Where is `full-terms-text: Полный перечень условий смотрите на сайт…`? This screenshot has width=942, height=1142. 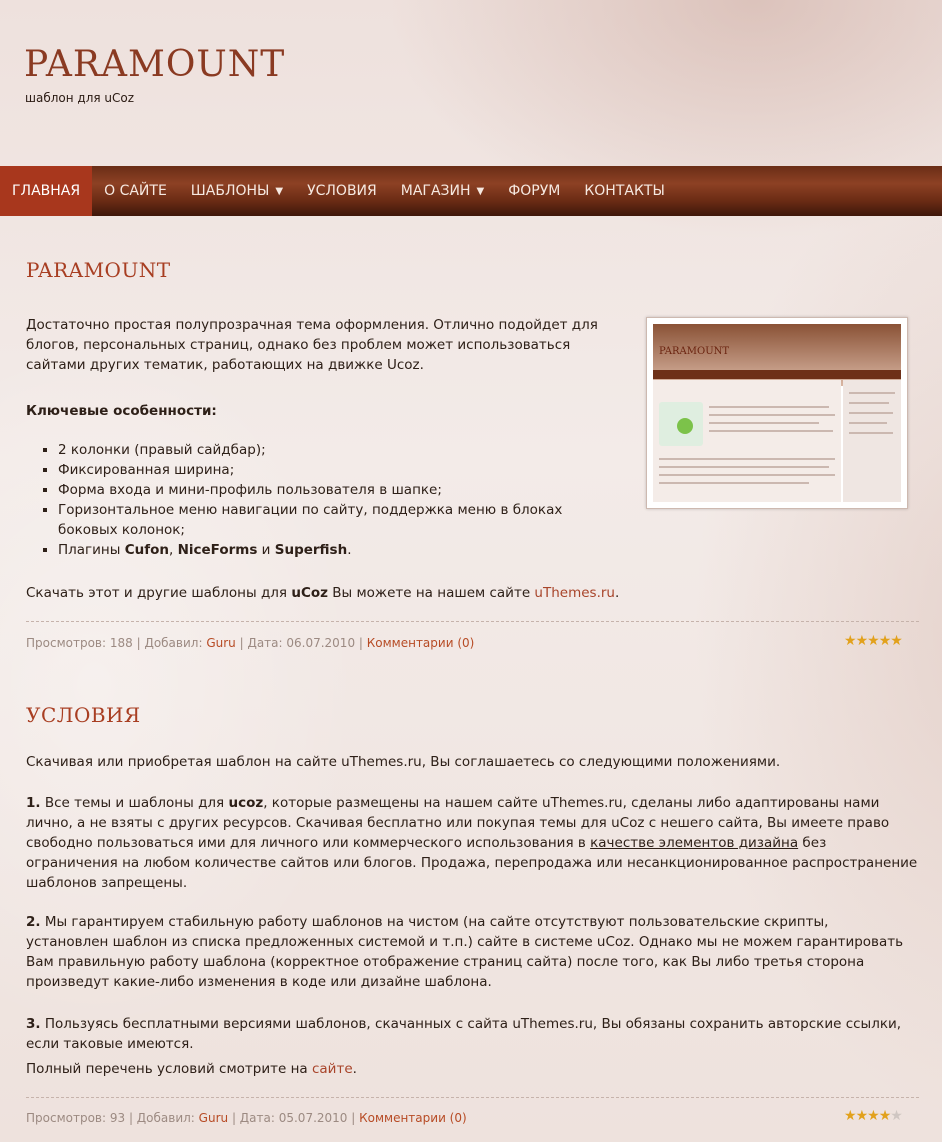
full-terms-text: Полный перечень условий смотрите на сайт… is located at coordinates (191, 1069).